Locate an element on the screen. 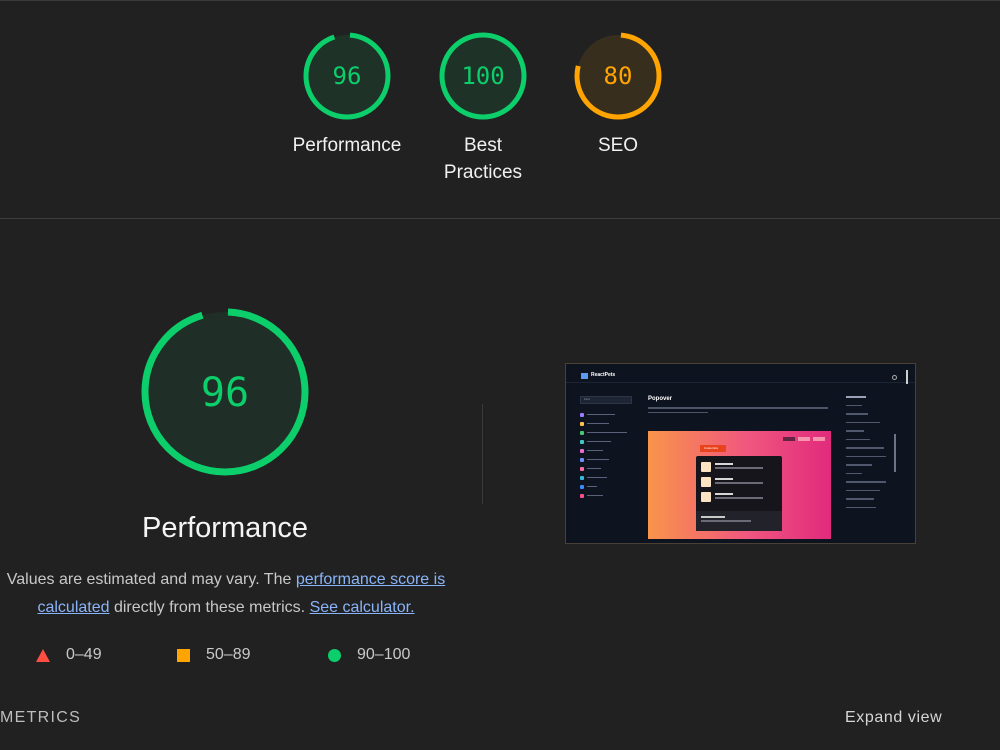 This screenshot has width=1000, height=750. top-border is located at coordinates (500, 0).